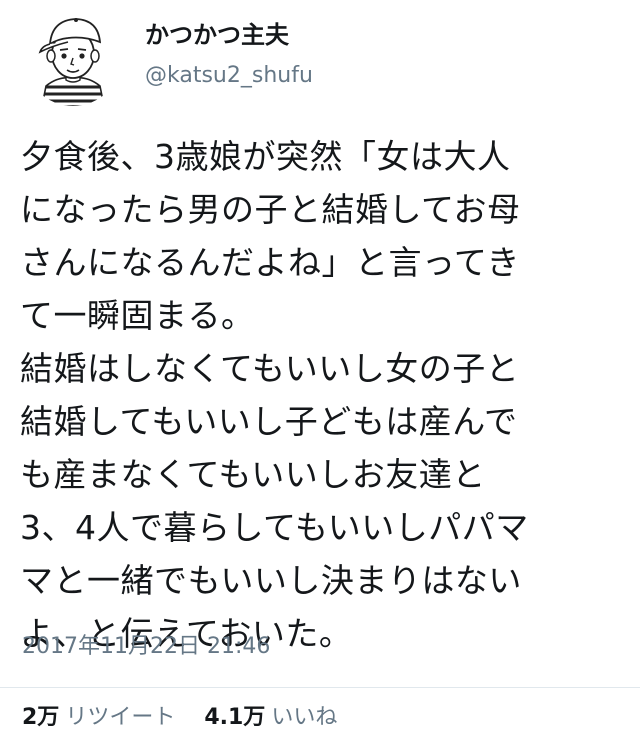 Image resolution: width=640 pixels, height=742 pixels. I want to click on tweet-text-line: も産まなくてもいいしお友達と, so click(253, 474).